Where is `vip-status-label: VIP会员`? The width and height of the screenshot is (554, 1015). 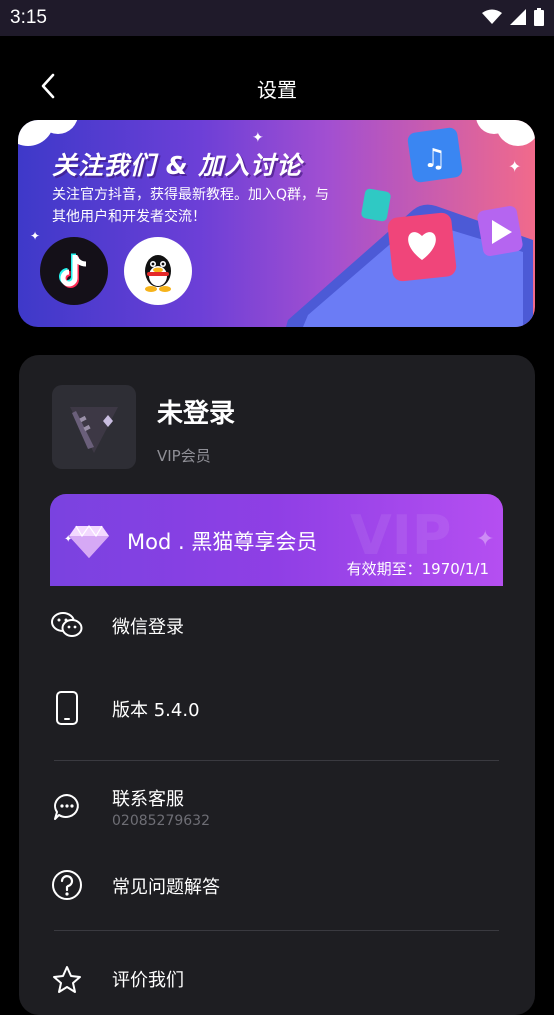
vip-status-label: VIP会员 is located at coordinates (184, 456).